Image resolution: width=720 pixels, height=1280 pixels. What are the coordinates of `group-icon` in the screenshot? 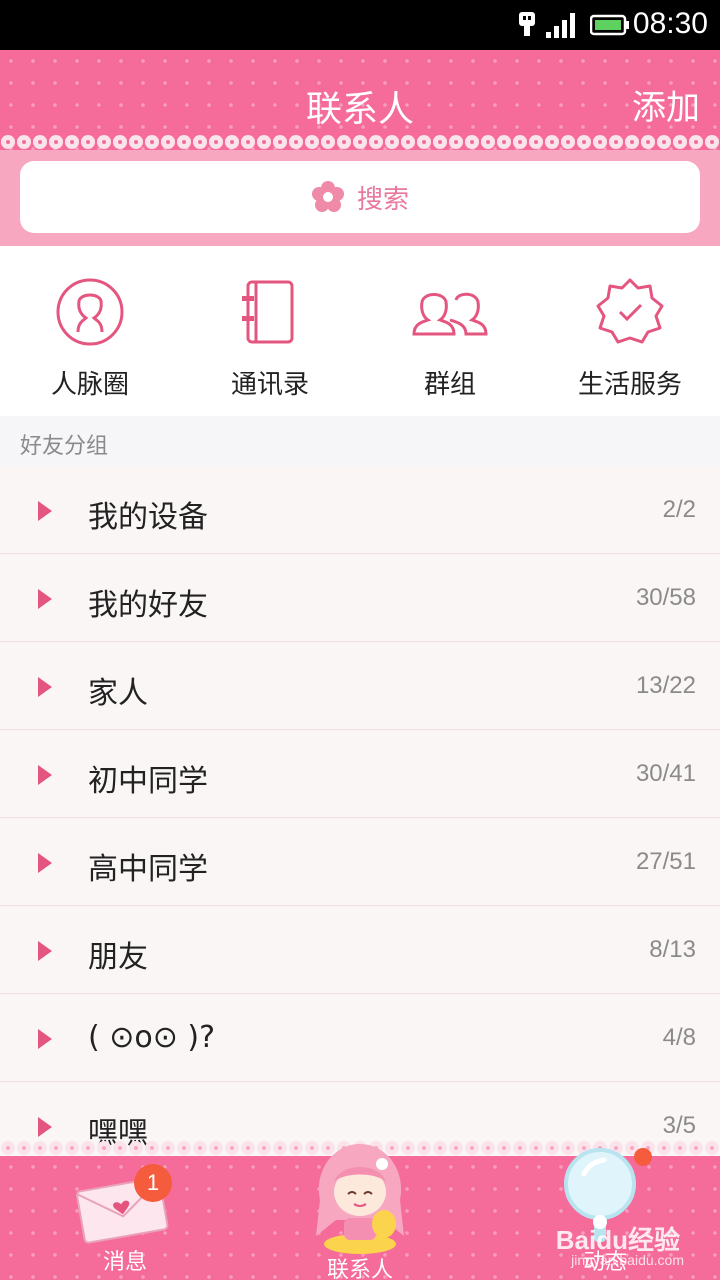 It's located at (450, 314).